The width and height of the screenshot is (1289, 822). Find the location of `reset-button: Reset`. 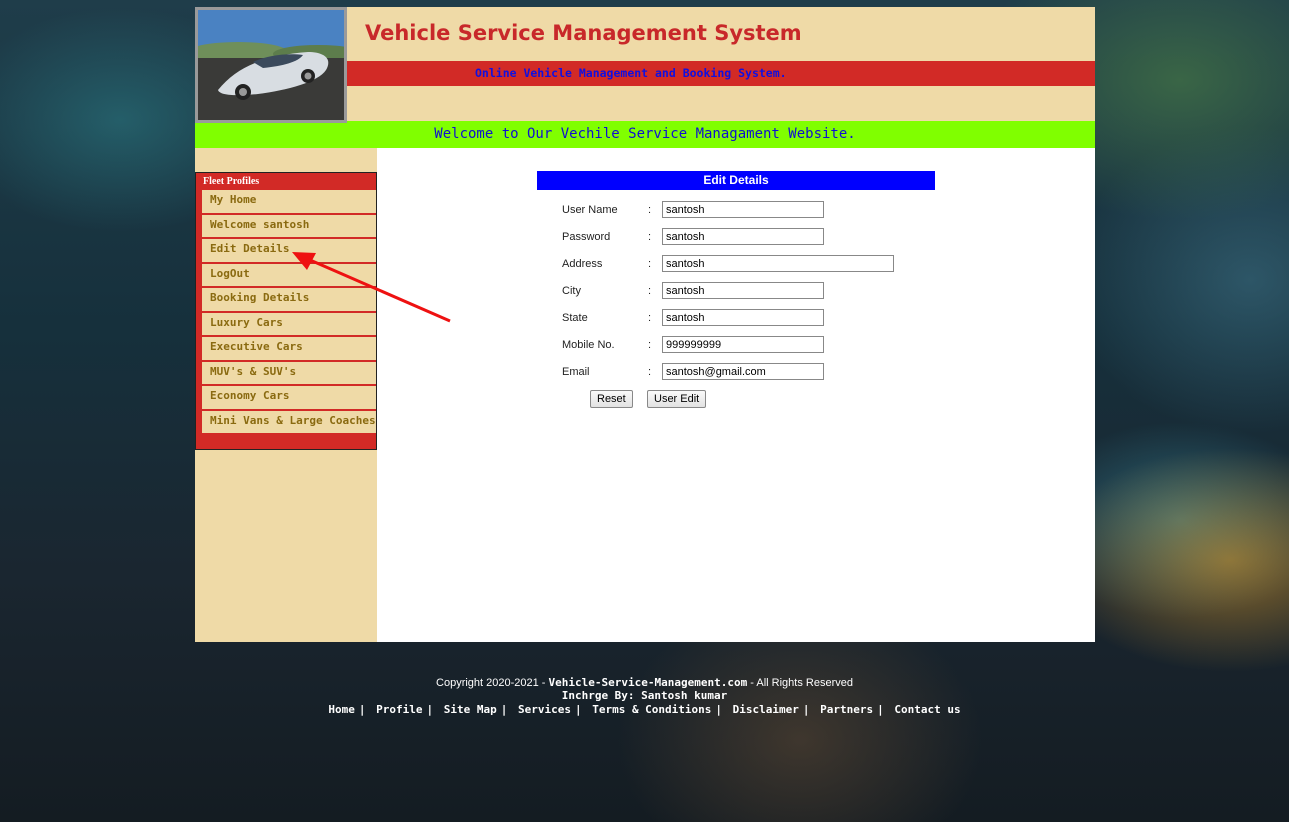

reset-button: Reset is located at coordinates (611, 399).